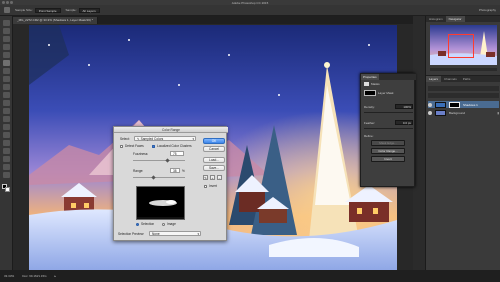  What do you see at coordinates (6, 151) in the screenshot?
I see `path-select-tool-icon` at bounding box center [6, 151].